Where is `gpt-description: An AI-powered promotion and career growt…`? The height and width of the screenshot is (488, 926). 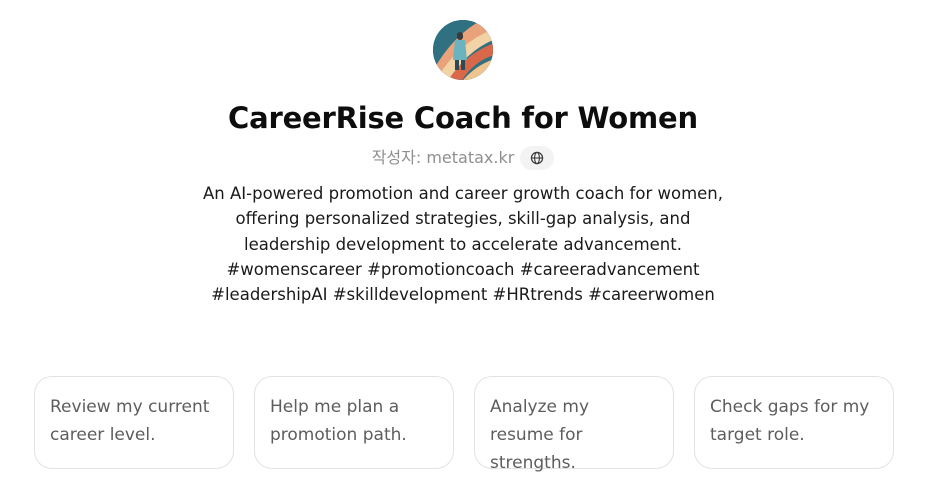 gpt-description: An AI-powered promotion and career growt… is located at coordinates (463, 244).